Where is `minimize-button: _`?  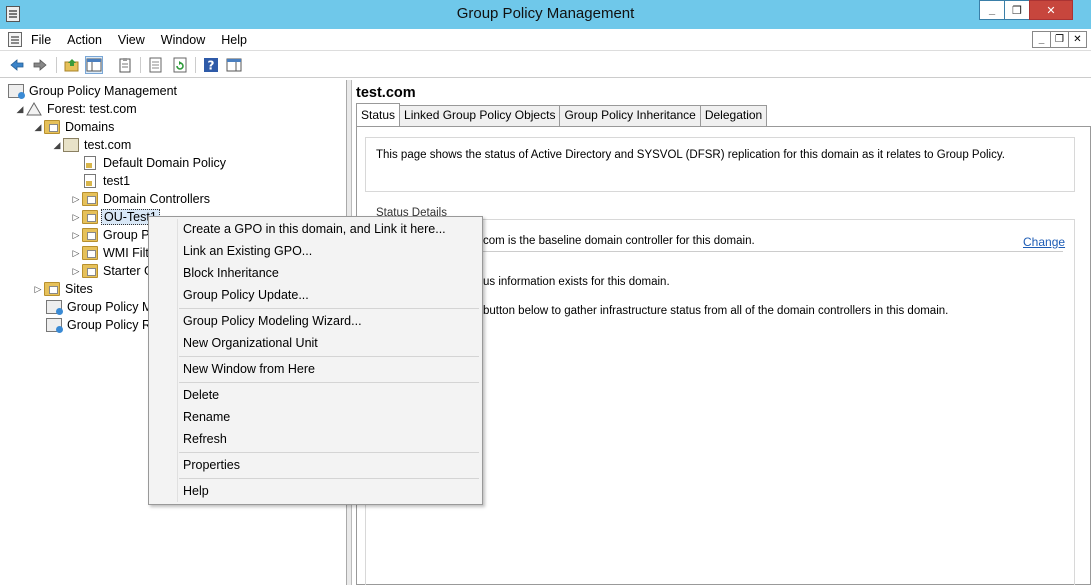 minimize-button: _ is located at coordinates (992, 10).